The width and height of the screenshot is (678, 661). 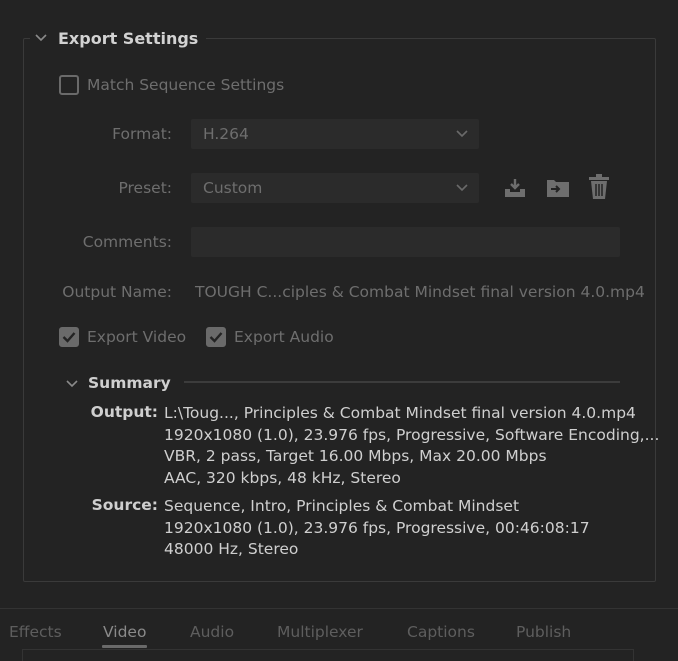 What do you see at coordinates (127, 242) in the screenshot?
I see `comments-label: Comments:` at bounding box center [127, 242].